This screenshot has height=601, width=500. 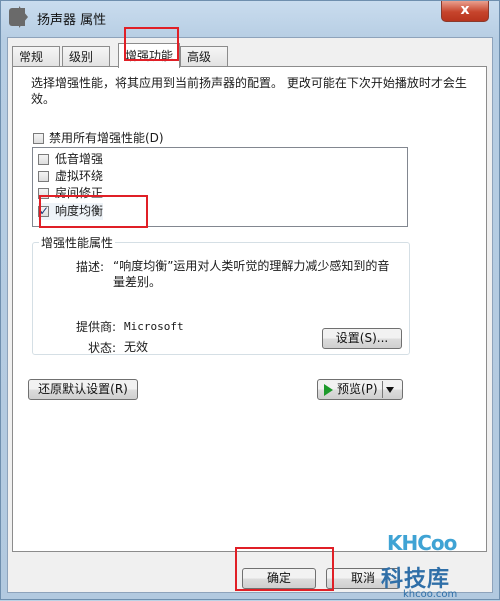 I want to click on watermark-url: khcoo.com, so click(x=430, y=594).